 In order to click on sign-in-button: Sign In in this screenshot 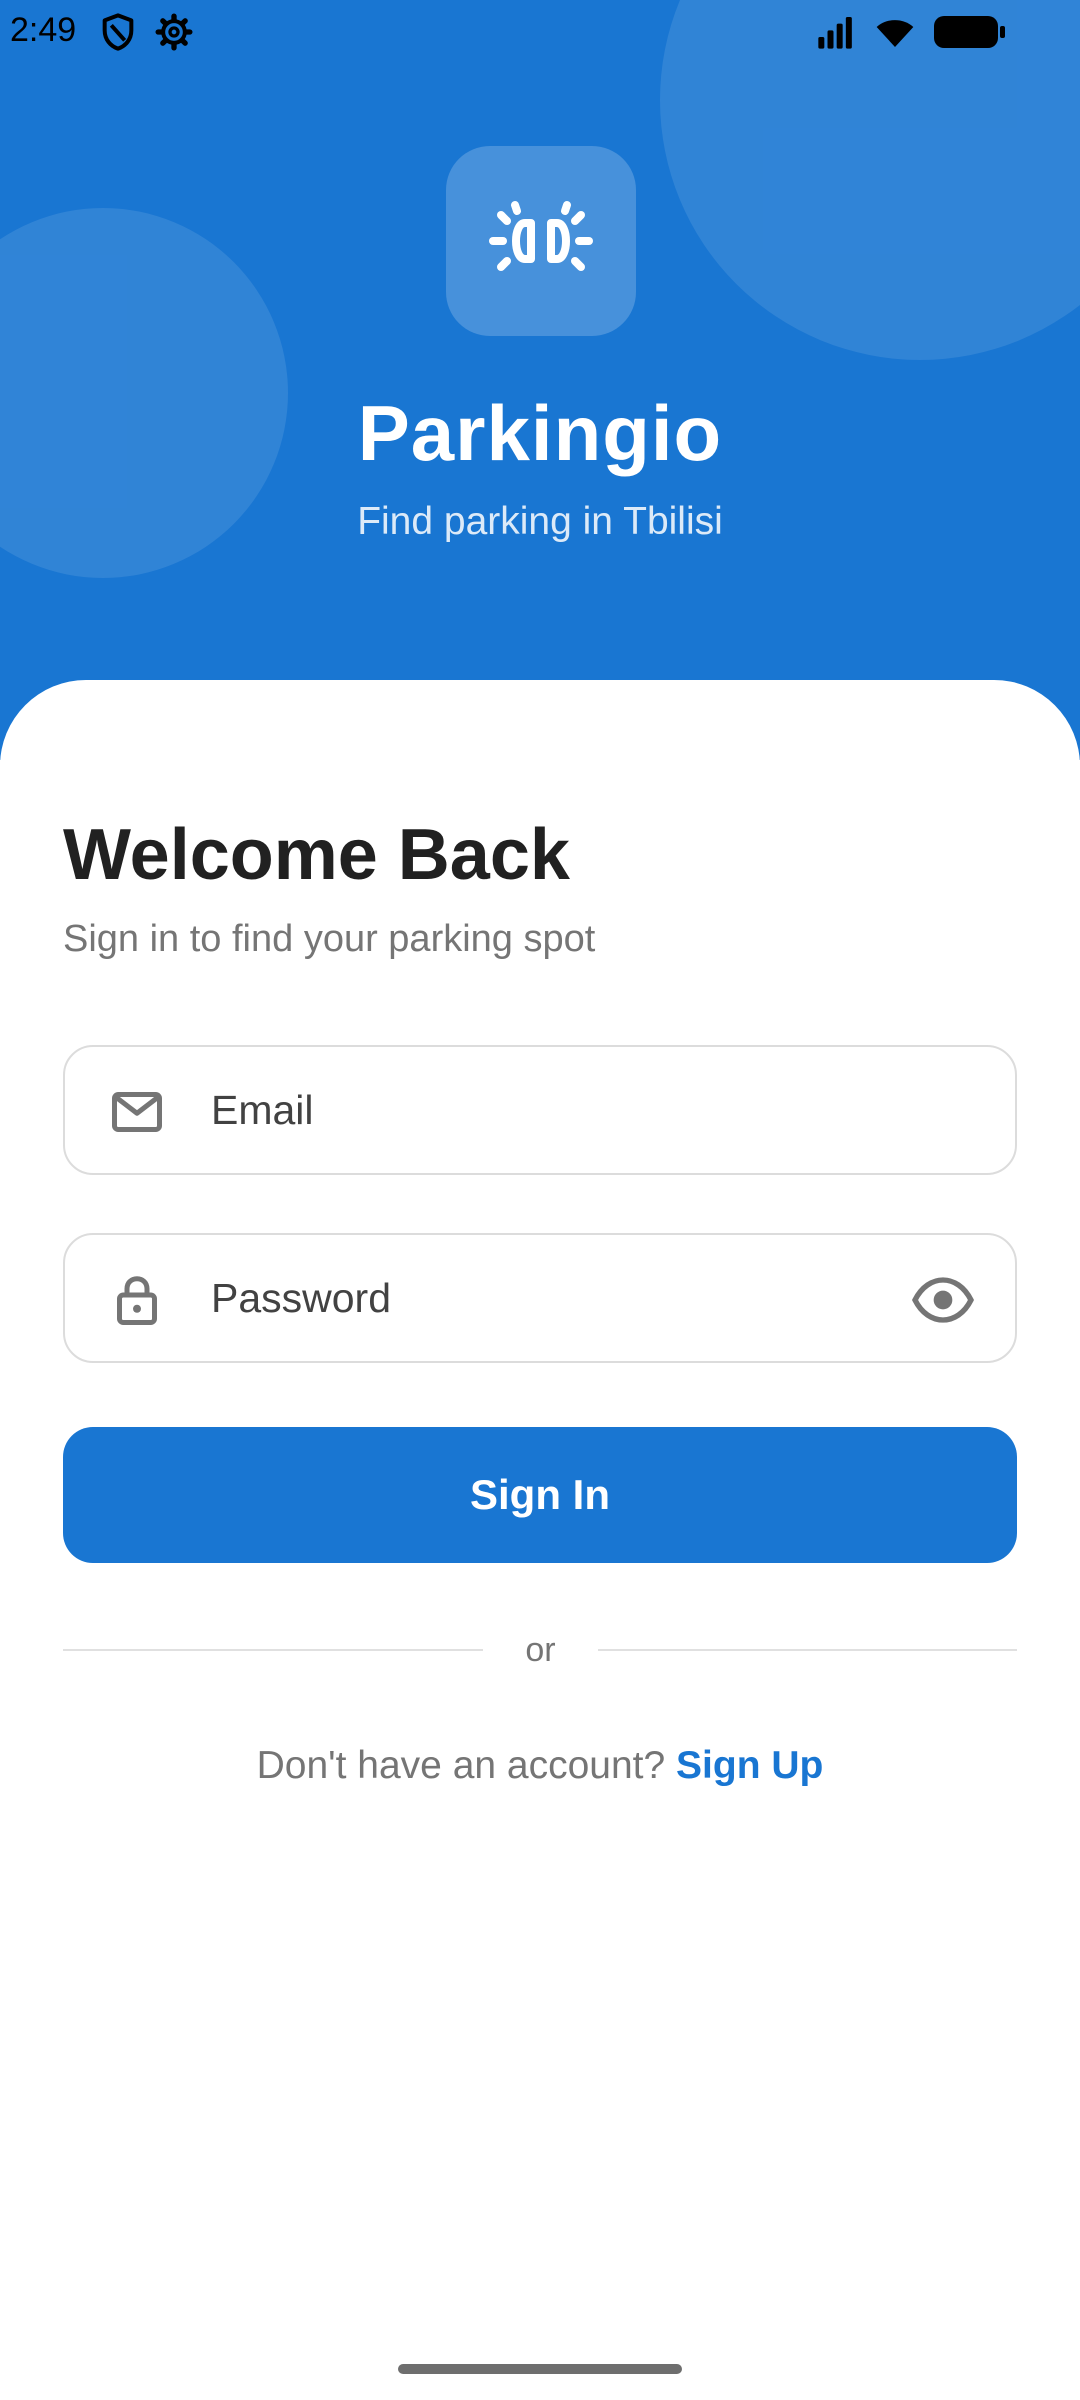, I will do `click(540, 1495)`.